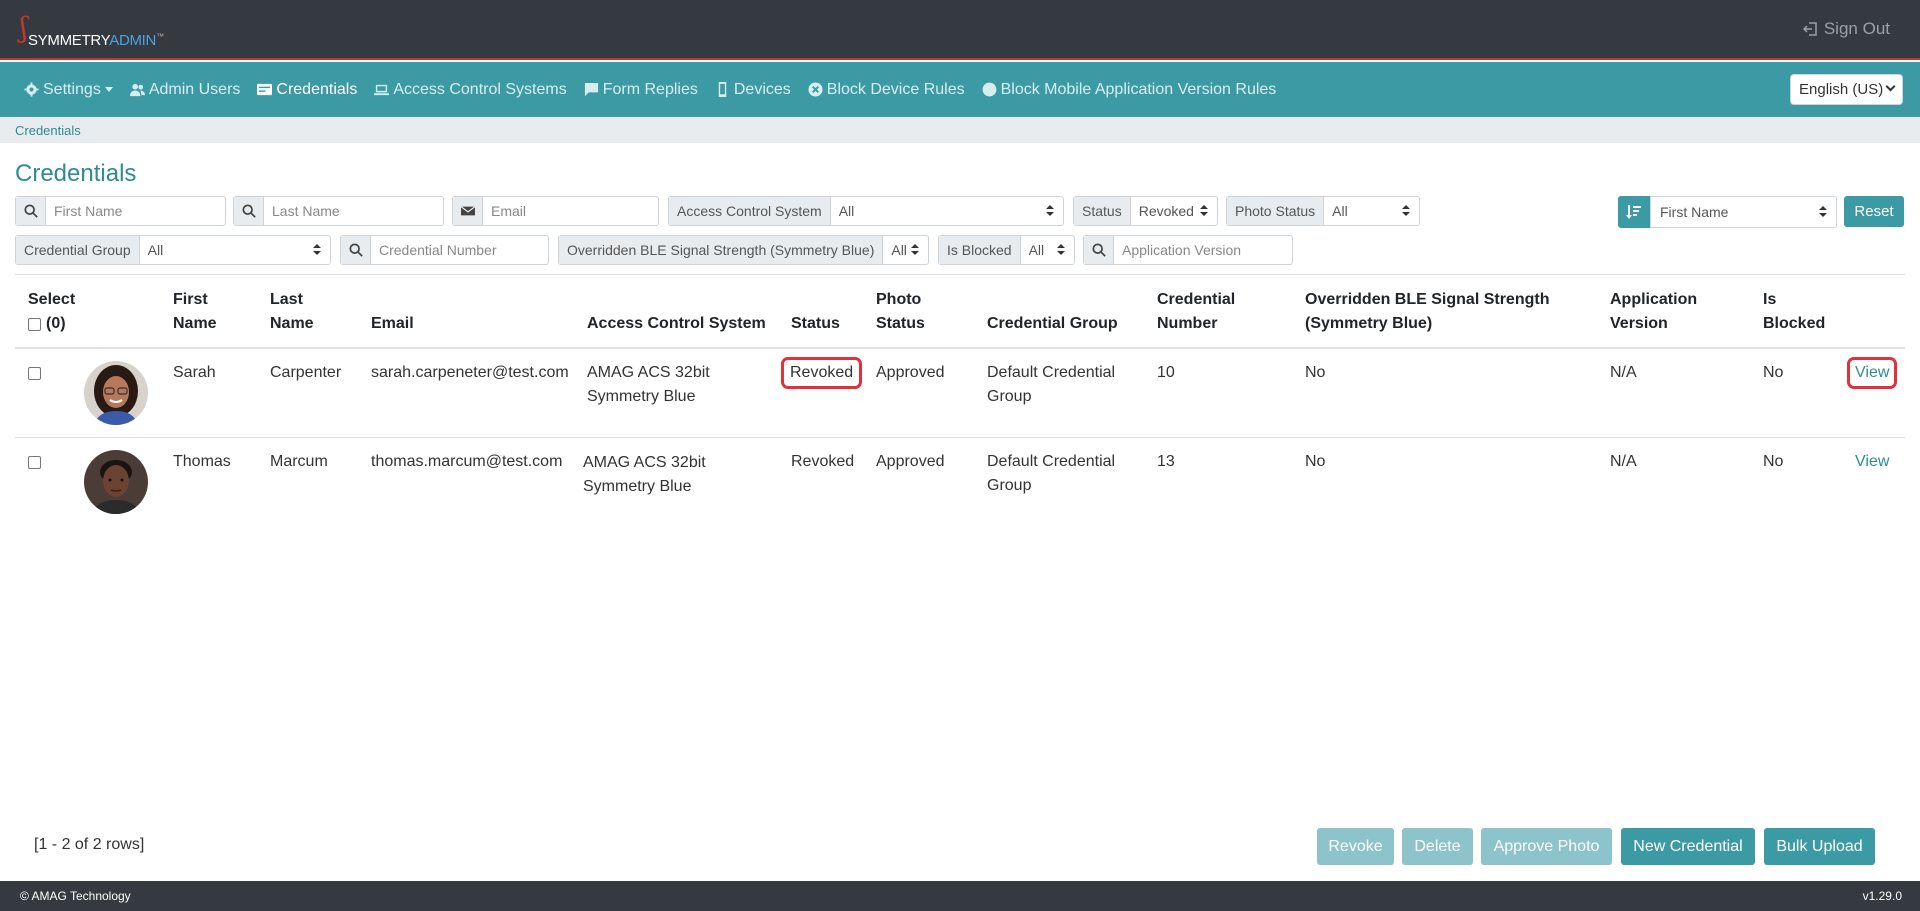 The height and width of the screenshot is (911, 1920). What do you see at coordinates (137, 90) in the screenshot?
I see `users-icon` at bounding box center [137, 90].